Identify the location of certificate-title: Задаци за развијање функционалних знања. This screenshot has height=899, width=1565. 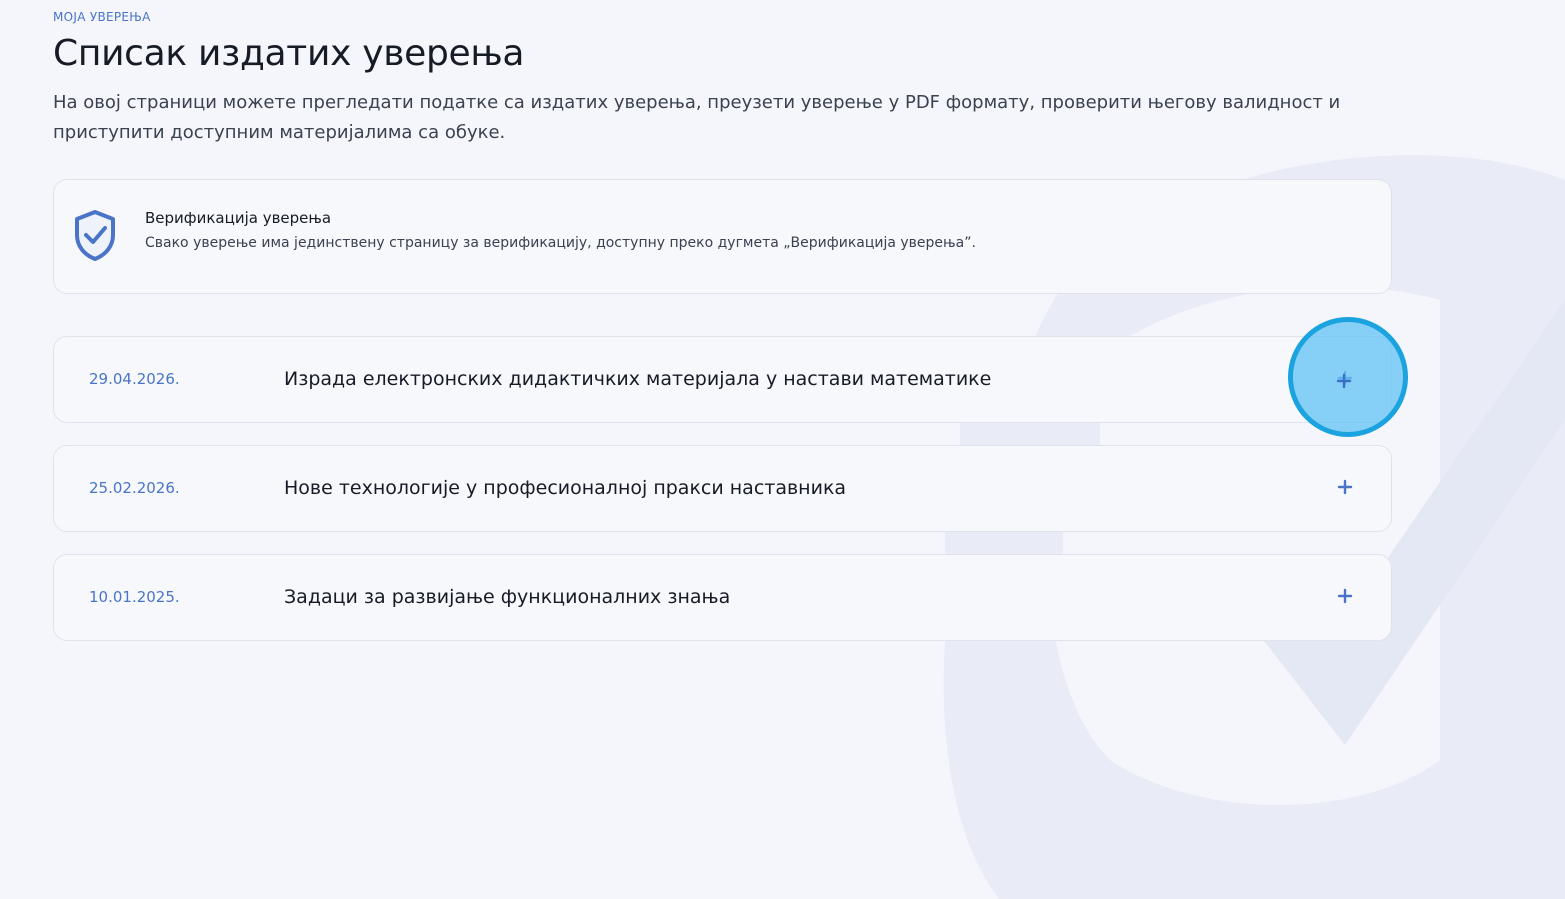
(507, 597).